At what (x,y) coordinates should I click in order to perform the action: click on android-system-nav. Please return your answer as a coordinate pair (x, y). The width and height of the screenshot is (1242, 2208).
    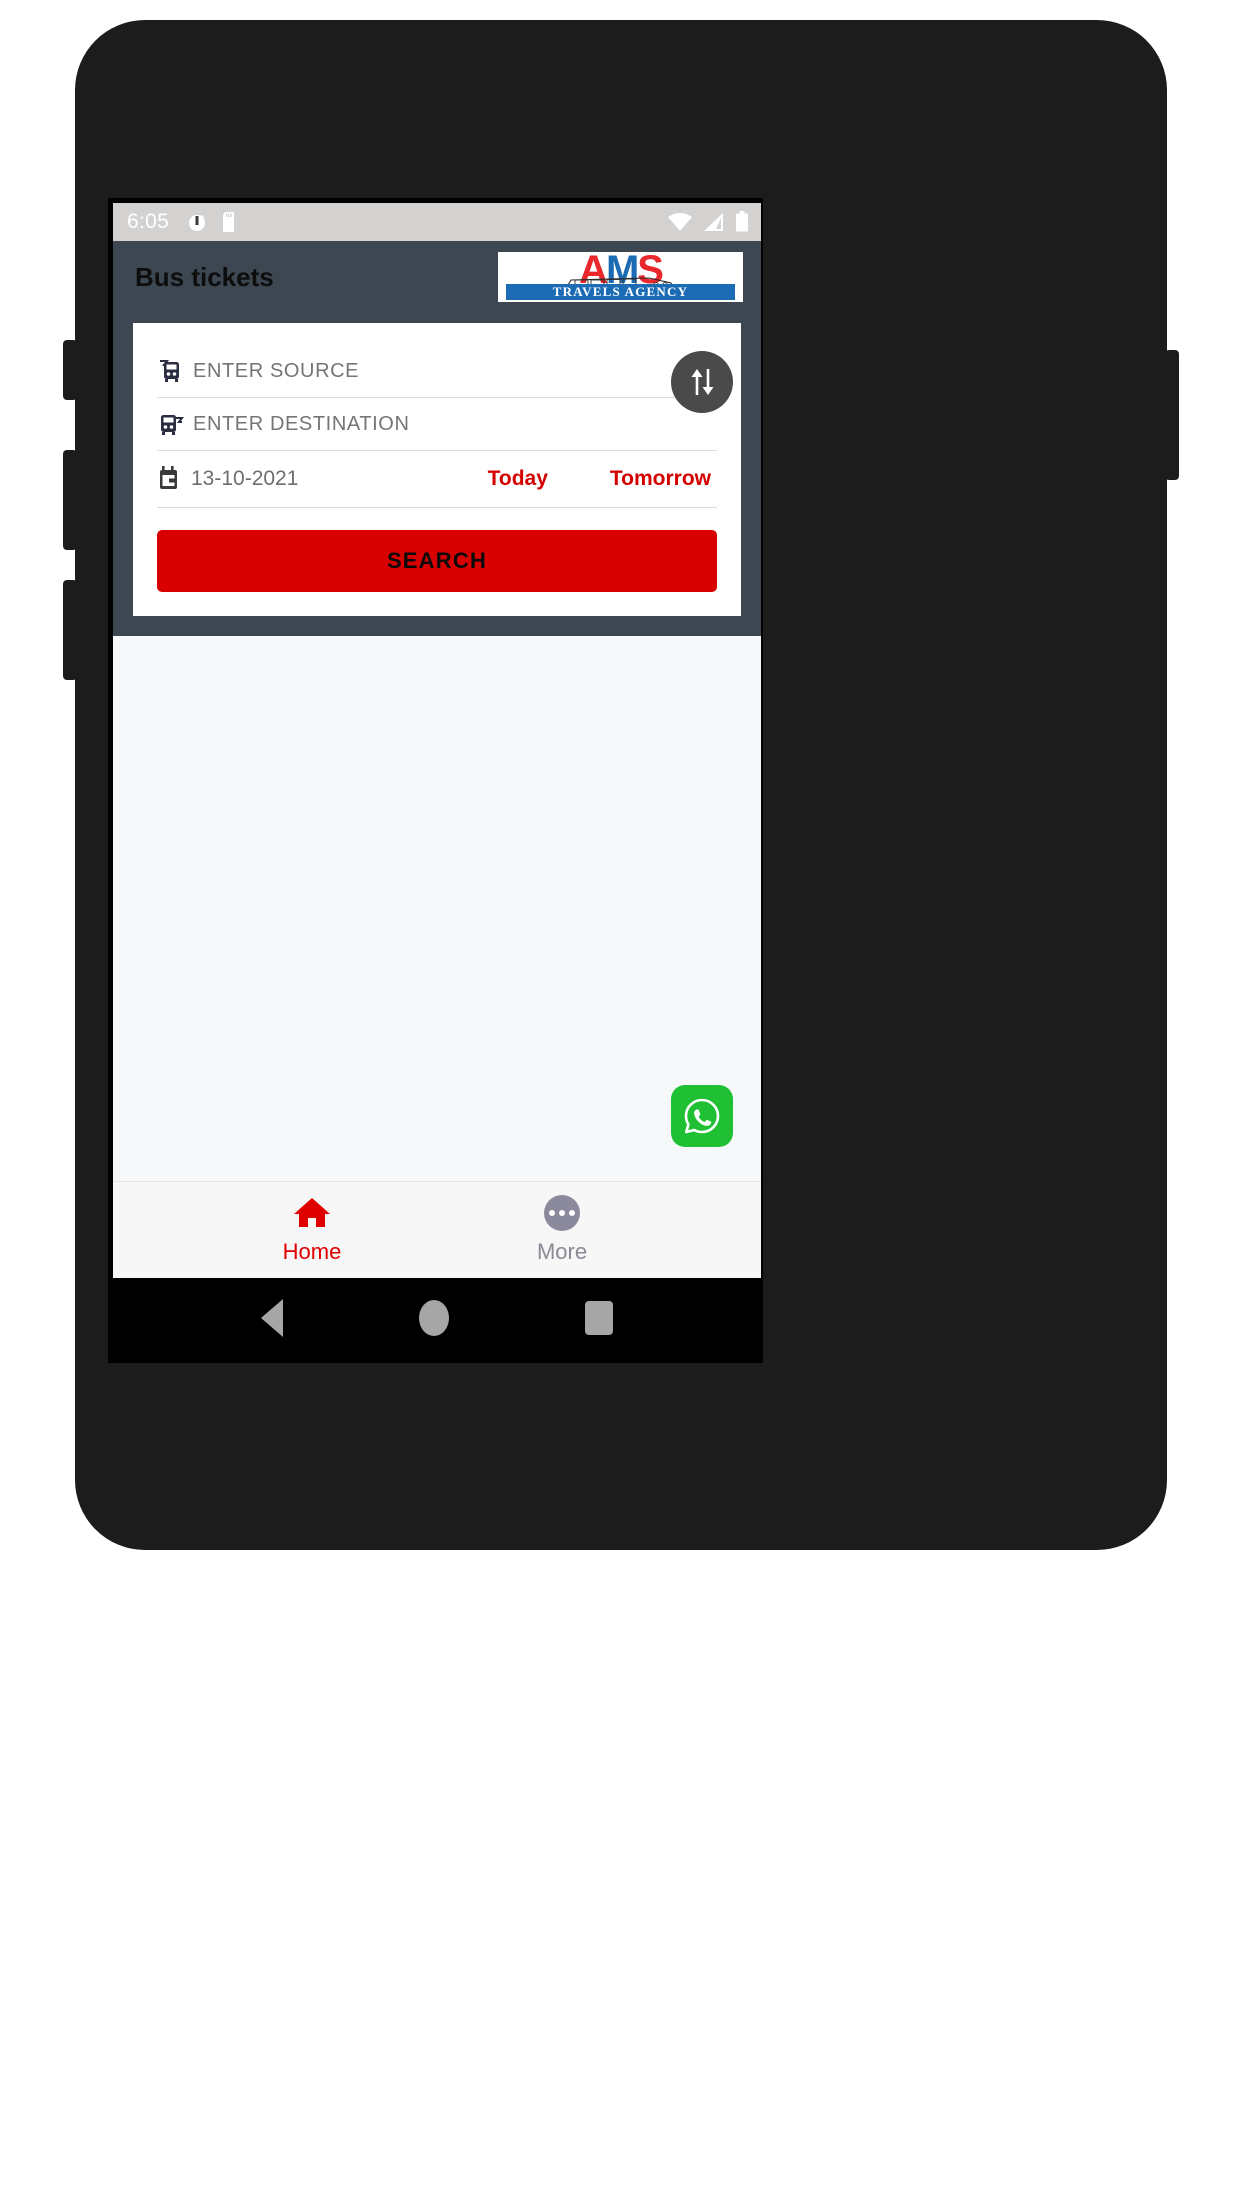
    Looking at the image, I should click on (437, 1318).